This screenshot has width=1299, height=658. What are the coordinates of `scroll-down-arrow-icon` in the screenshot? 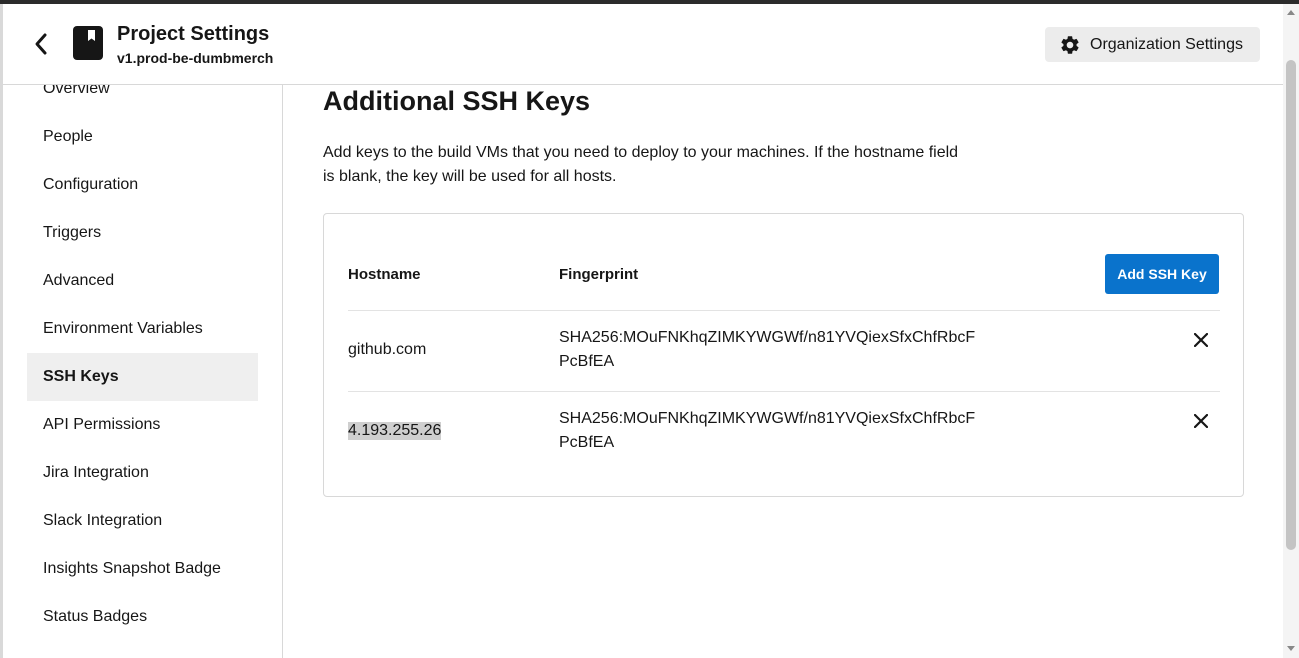 It's located at (1291, 648).